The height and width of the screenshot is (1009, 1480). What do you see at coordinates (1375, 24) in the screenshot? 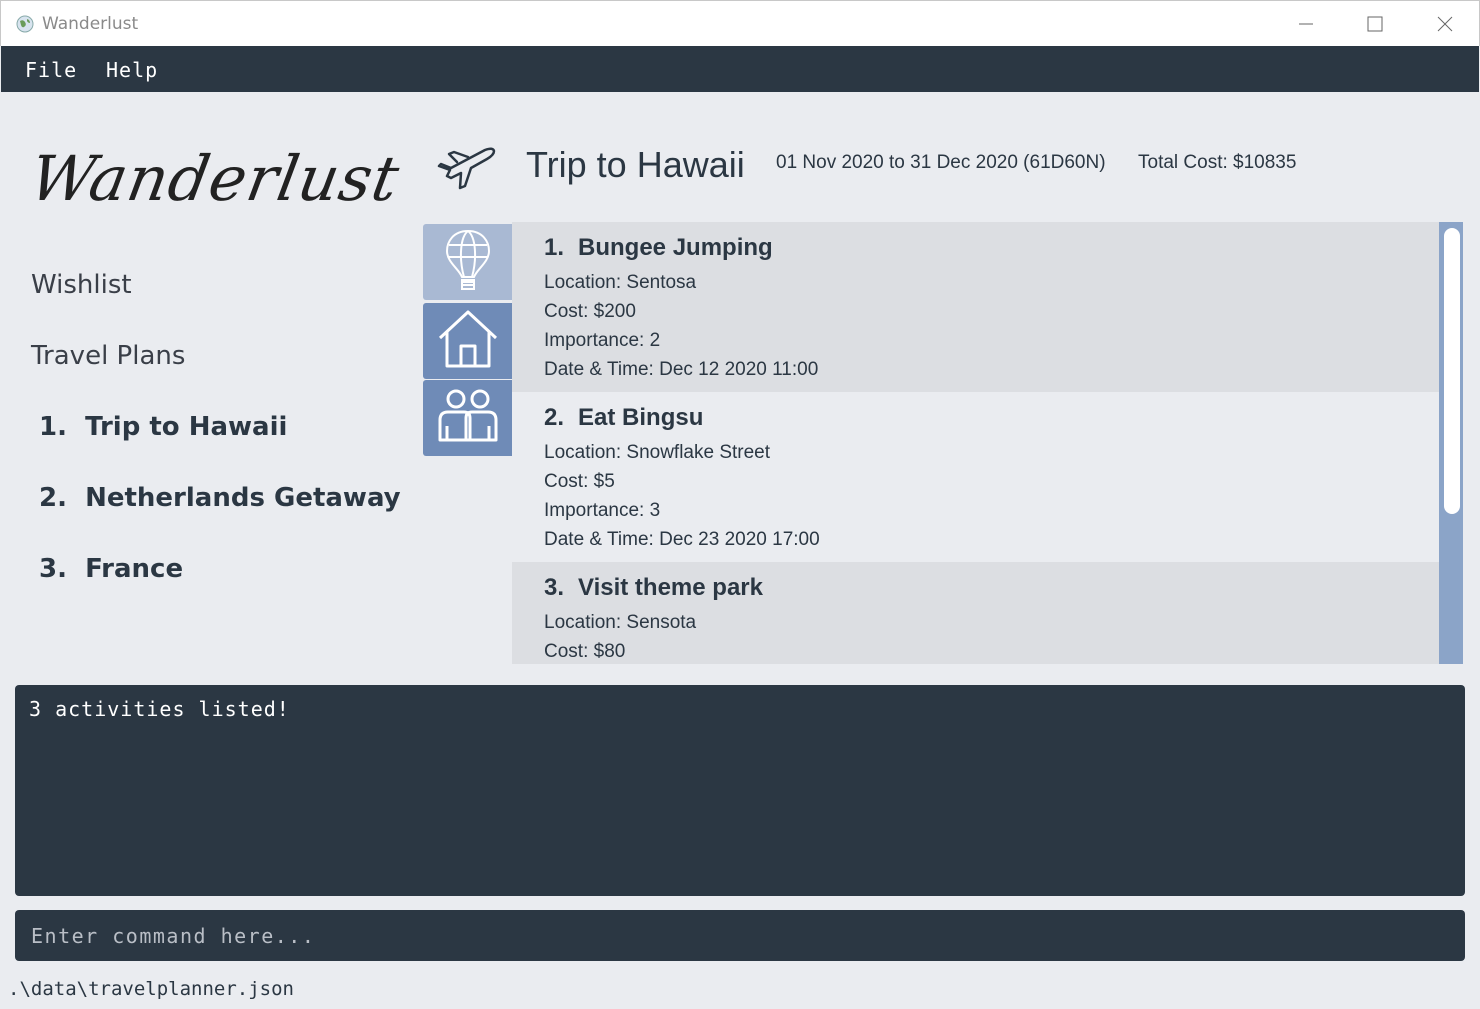
I see `maximize-button` at bounding box center [1375, 24].